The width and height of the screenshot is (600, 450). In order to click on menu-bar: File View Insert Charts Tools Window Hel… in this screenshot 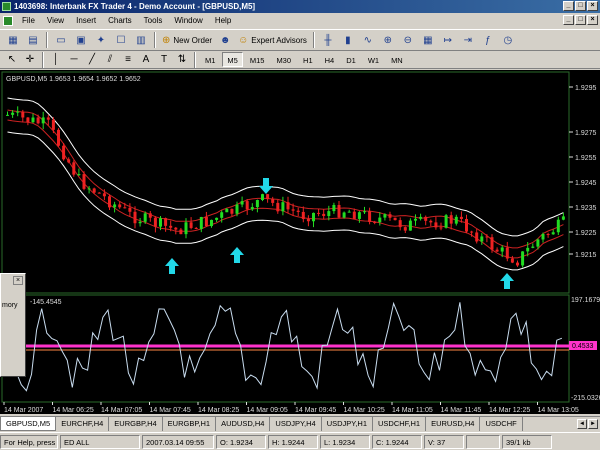, I will do `click(300, 20)`.